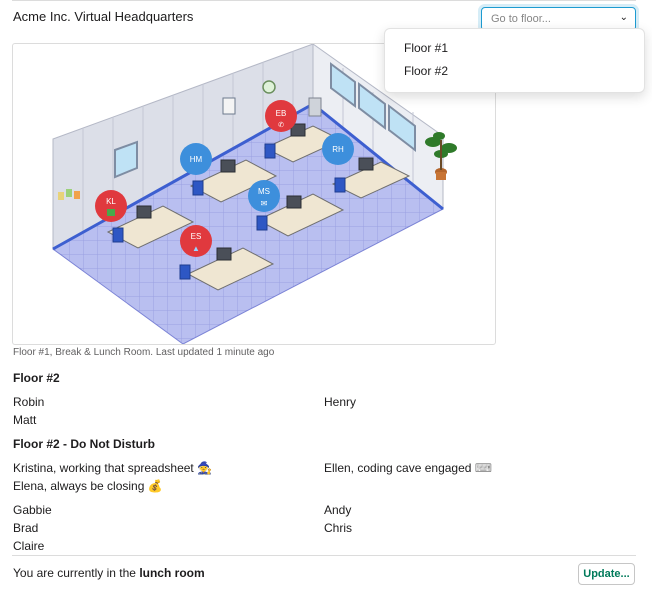 The width and height of the screenshot is (652, 600). Describe the element at coordinates (264, 203) in the screenshot. I see `mail-icon: ✉` at that location.